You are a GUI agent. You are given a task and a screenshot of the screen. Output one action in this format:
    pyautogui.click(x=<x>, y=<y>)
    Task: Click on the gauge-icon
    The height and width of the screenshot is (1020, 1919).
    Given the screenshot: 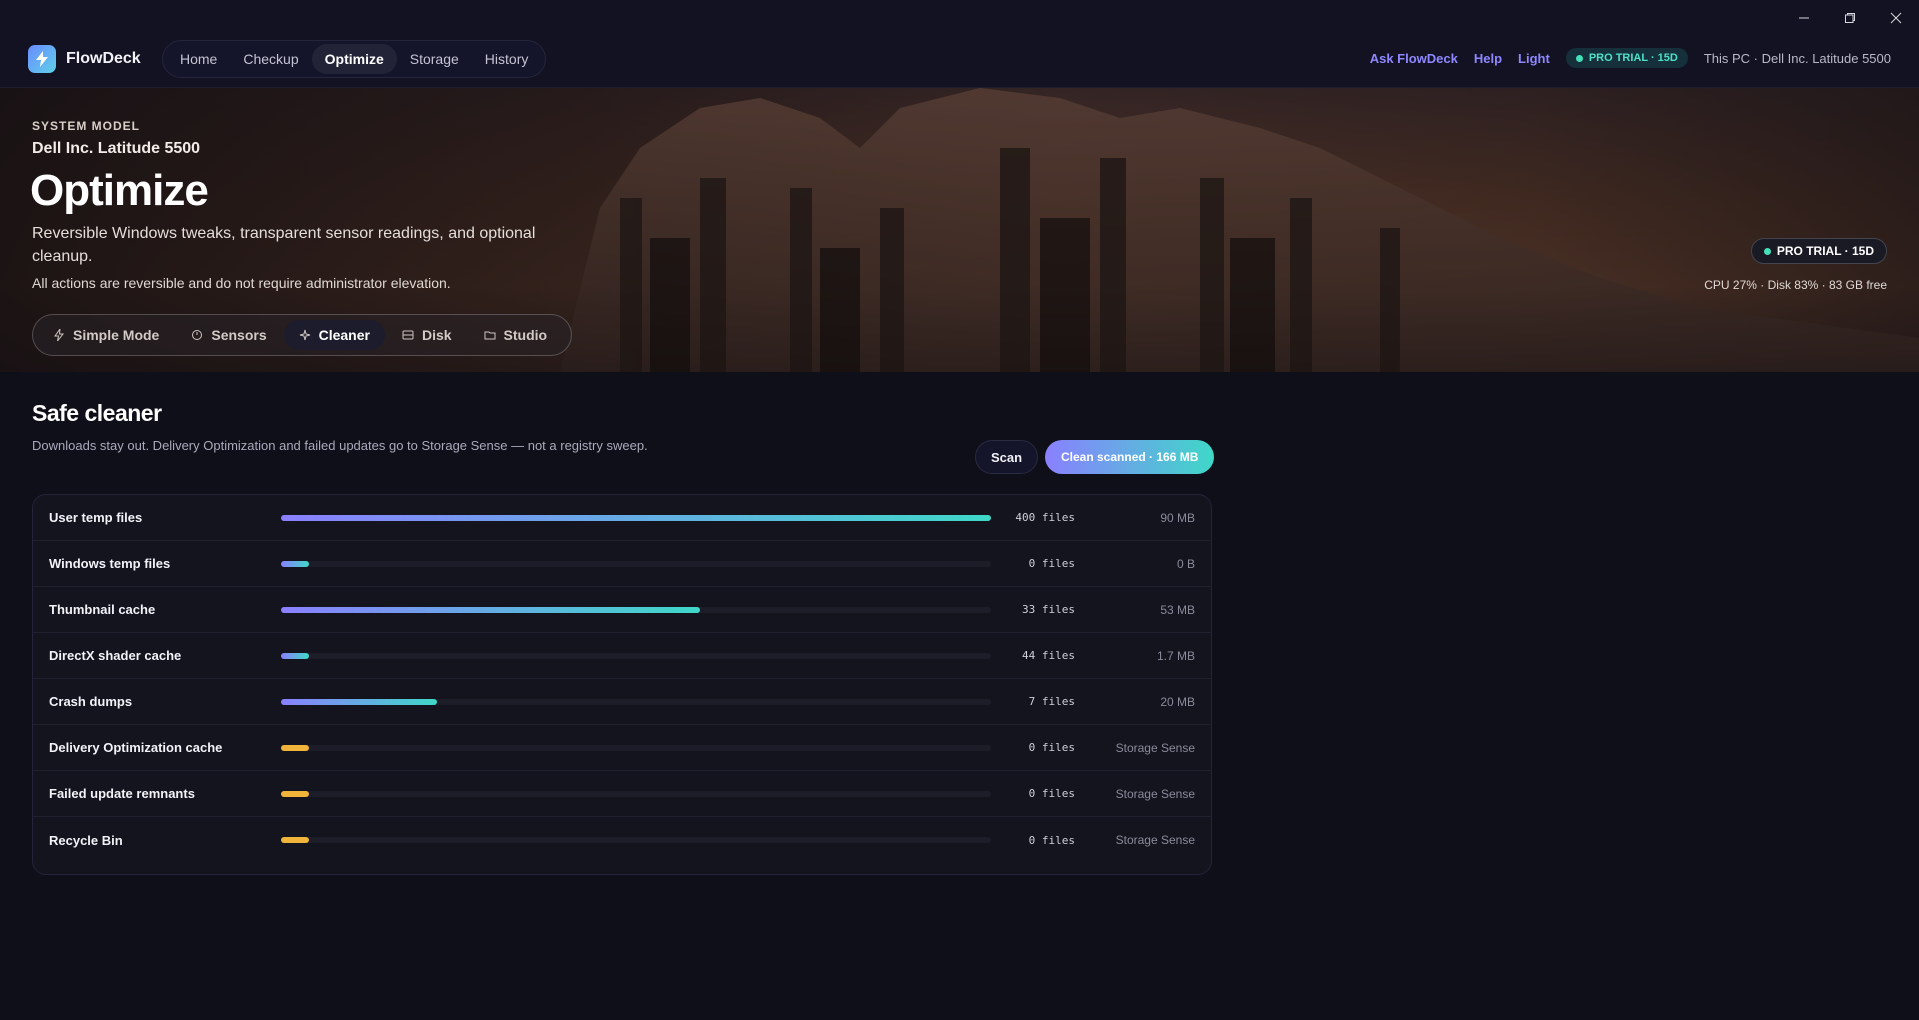 What is the action you would take?
    pyautogui.click(x=197, y=335)
    